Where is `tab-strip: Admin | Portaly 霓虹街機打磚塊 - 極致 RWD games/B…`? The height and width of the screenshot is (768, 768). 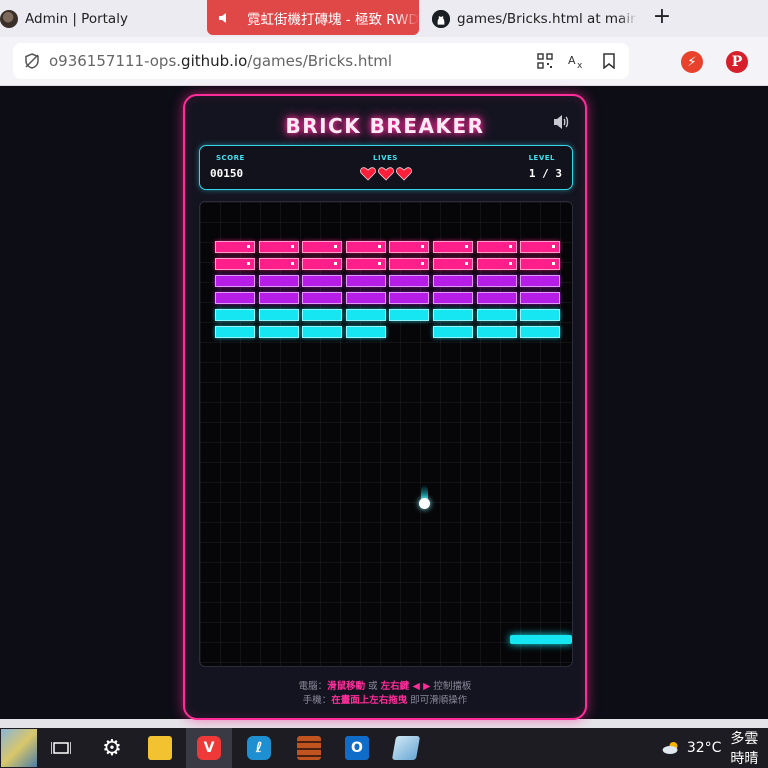 tab-strip: Admin | Portaly 霓虹街機打磚塊 - 極致 RWD games/B… is located at coordinates (384, 18).